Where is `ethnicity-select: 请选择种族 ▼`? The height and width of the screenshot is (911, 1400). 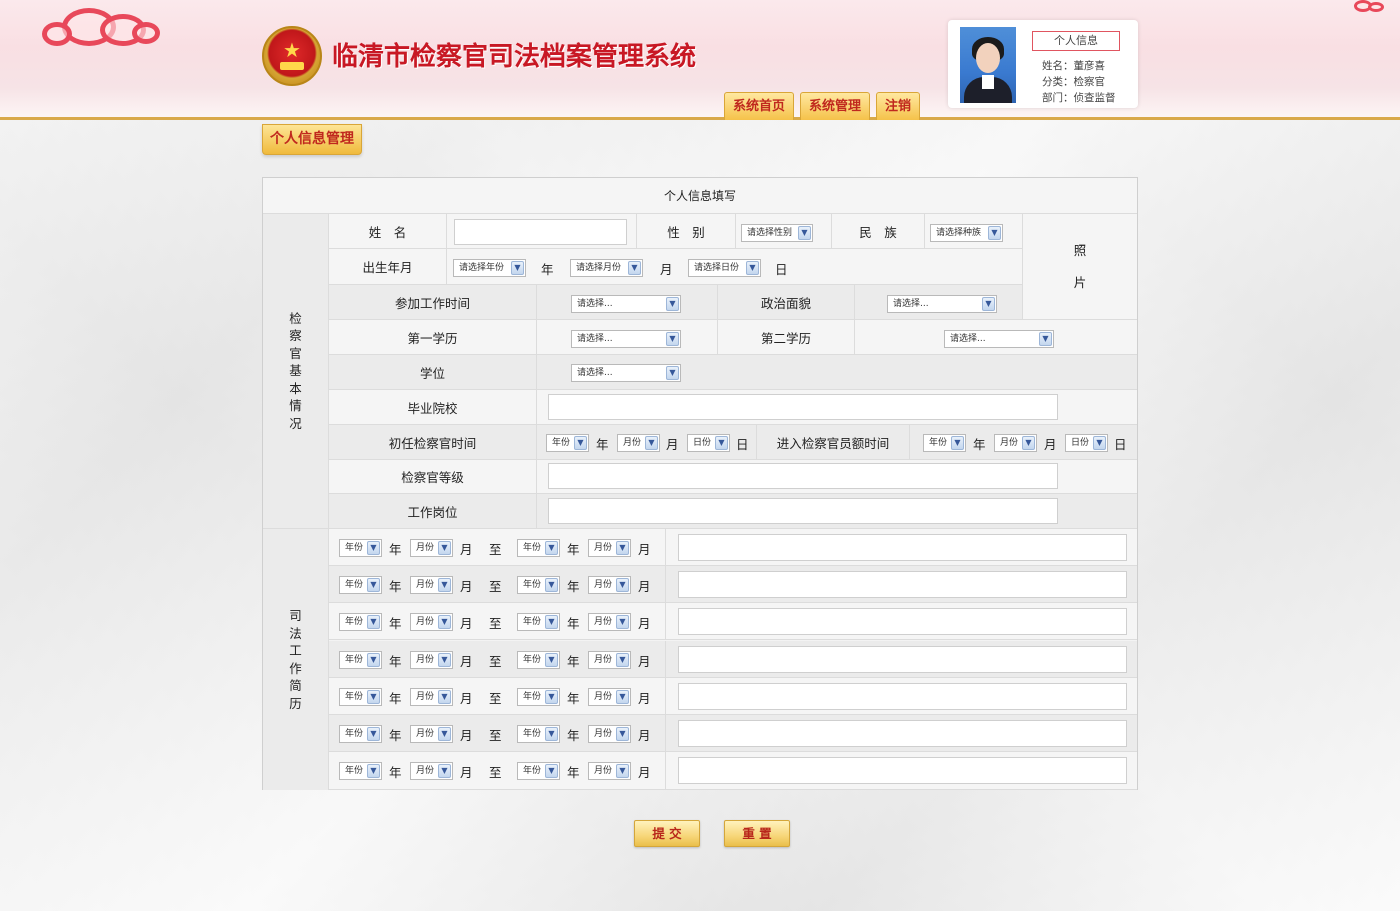 ethnicity-select: 请选择种族 ▼ is located at coordinates (966, 233).